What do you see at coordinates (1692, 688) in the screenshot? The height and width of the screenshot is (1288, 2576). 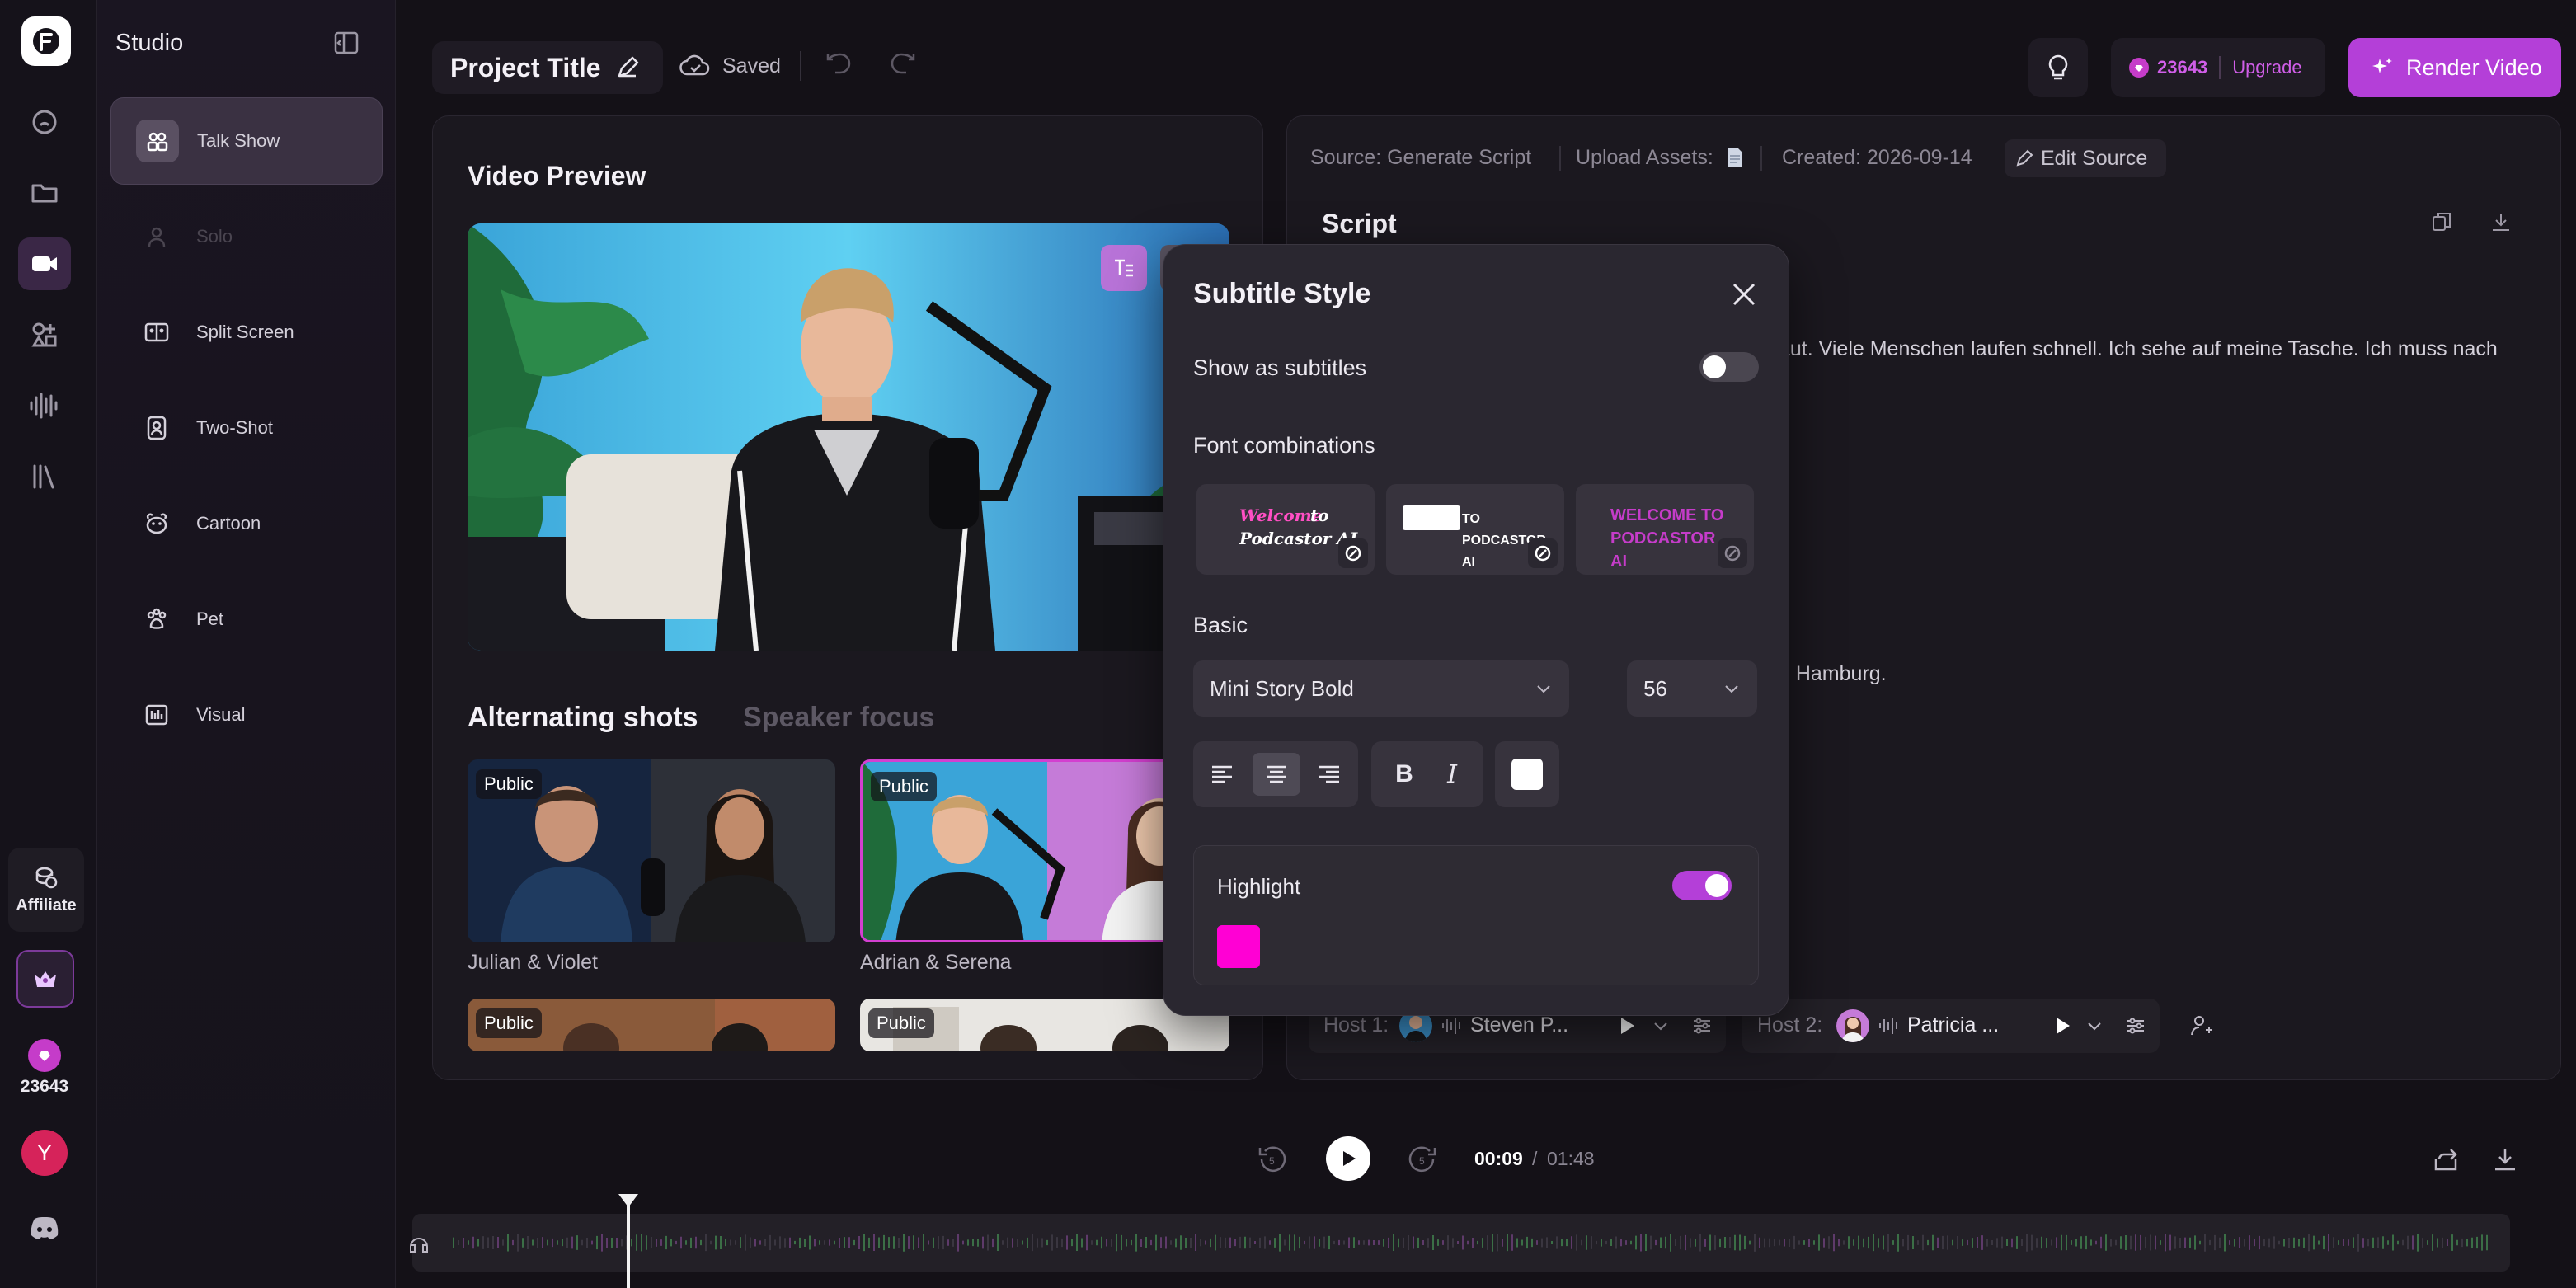 I see `font-size-select: 56` at bounding box center [1692, 688].